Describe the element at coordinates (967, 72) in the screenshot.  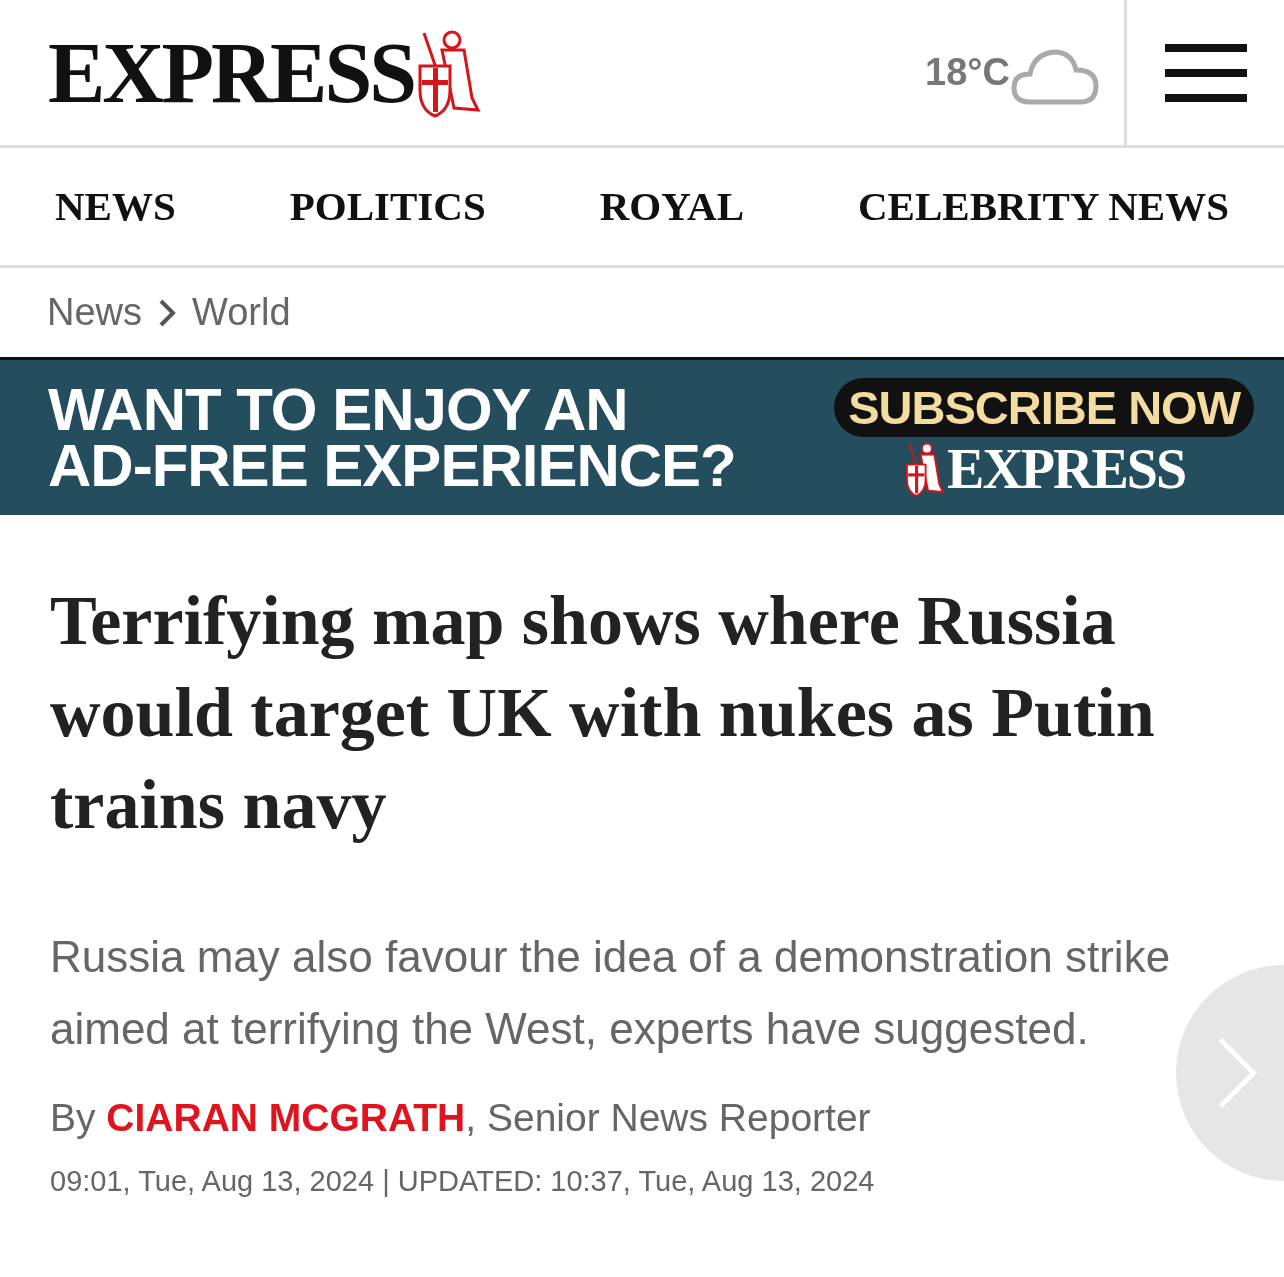
I see `temperature: 18°C` at that location.